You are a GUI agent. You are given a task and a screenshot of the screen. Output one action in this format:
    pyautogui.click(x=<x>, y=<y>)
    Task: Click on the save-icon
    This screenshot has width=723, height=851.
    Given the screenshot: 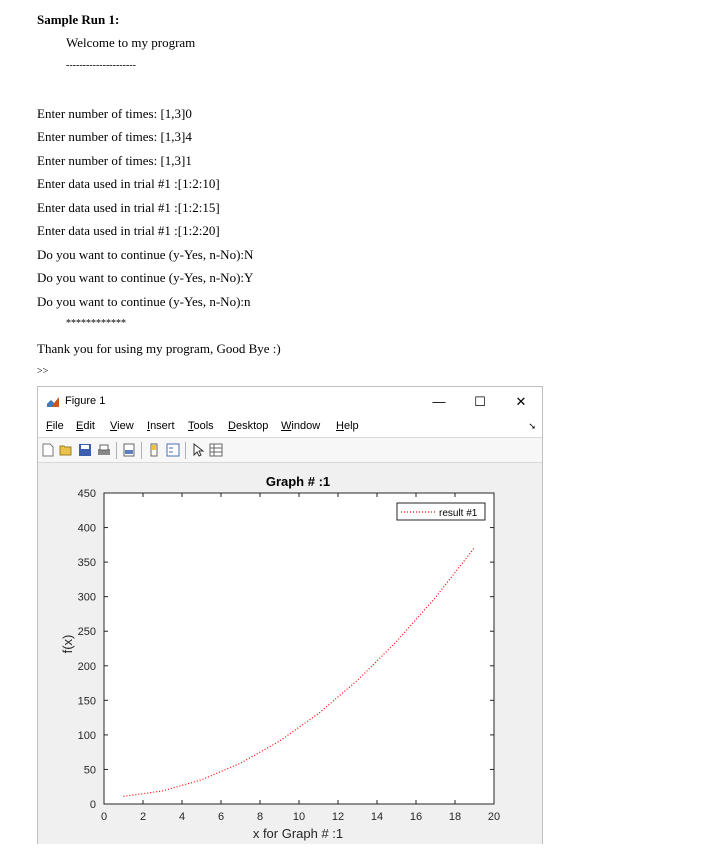 What is the action you would take?
    pyautogui.click(x=85, y=450)
    